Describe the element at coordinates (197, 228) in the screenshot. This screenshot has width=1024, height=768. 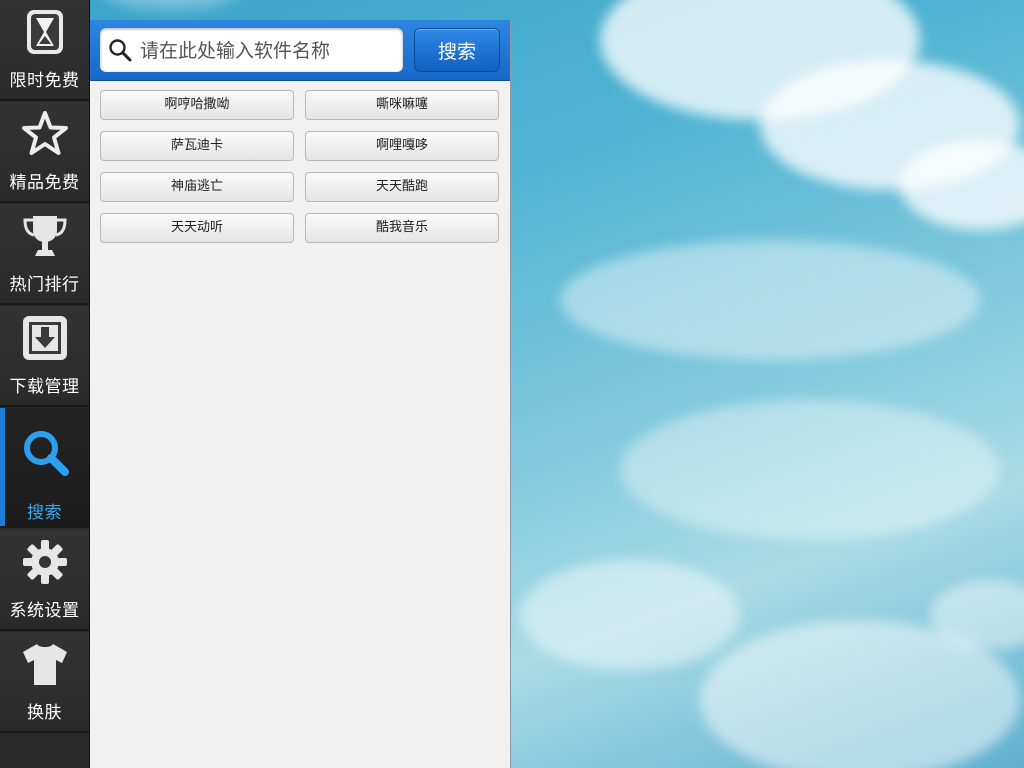
I see `search-tag: 天天动听` at that location.